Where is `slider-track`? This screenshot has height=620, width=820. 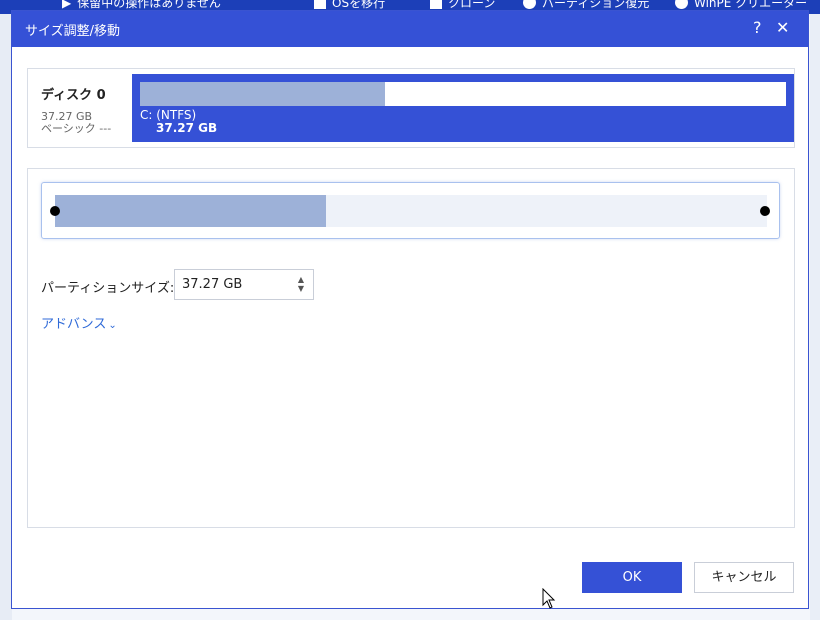
slider-track is located at coordinates (411, 211).